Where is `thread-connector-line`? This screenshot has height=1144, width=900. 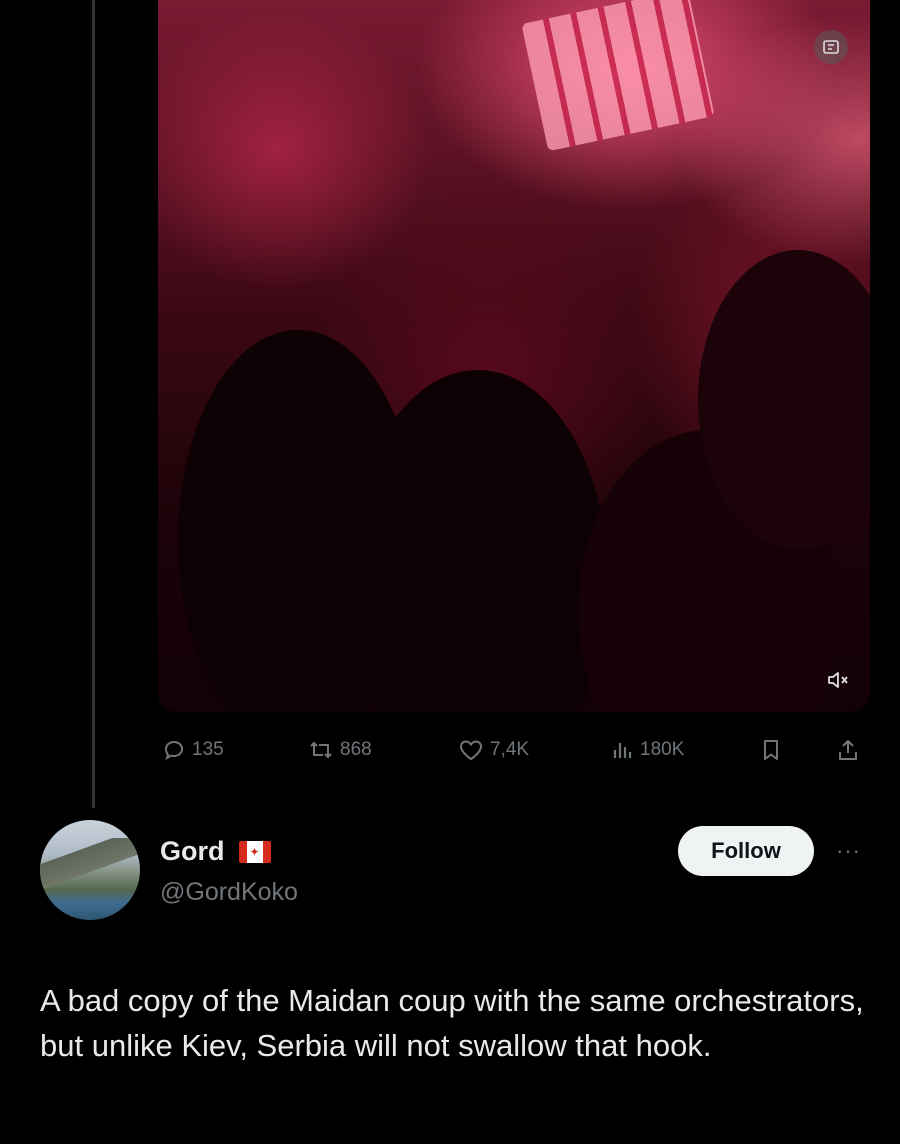 thread-connector-line is located at coordinates (93, 404).